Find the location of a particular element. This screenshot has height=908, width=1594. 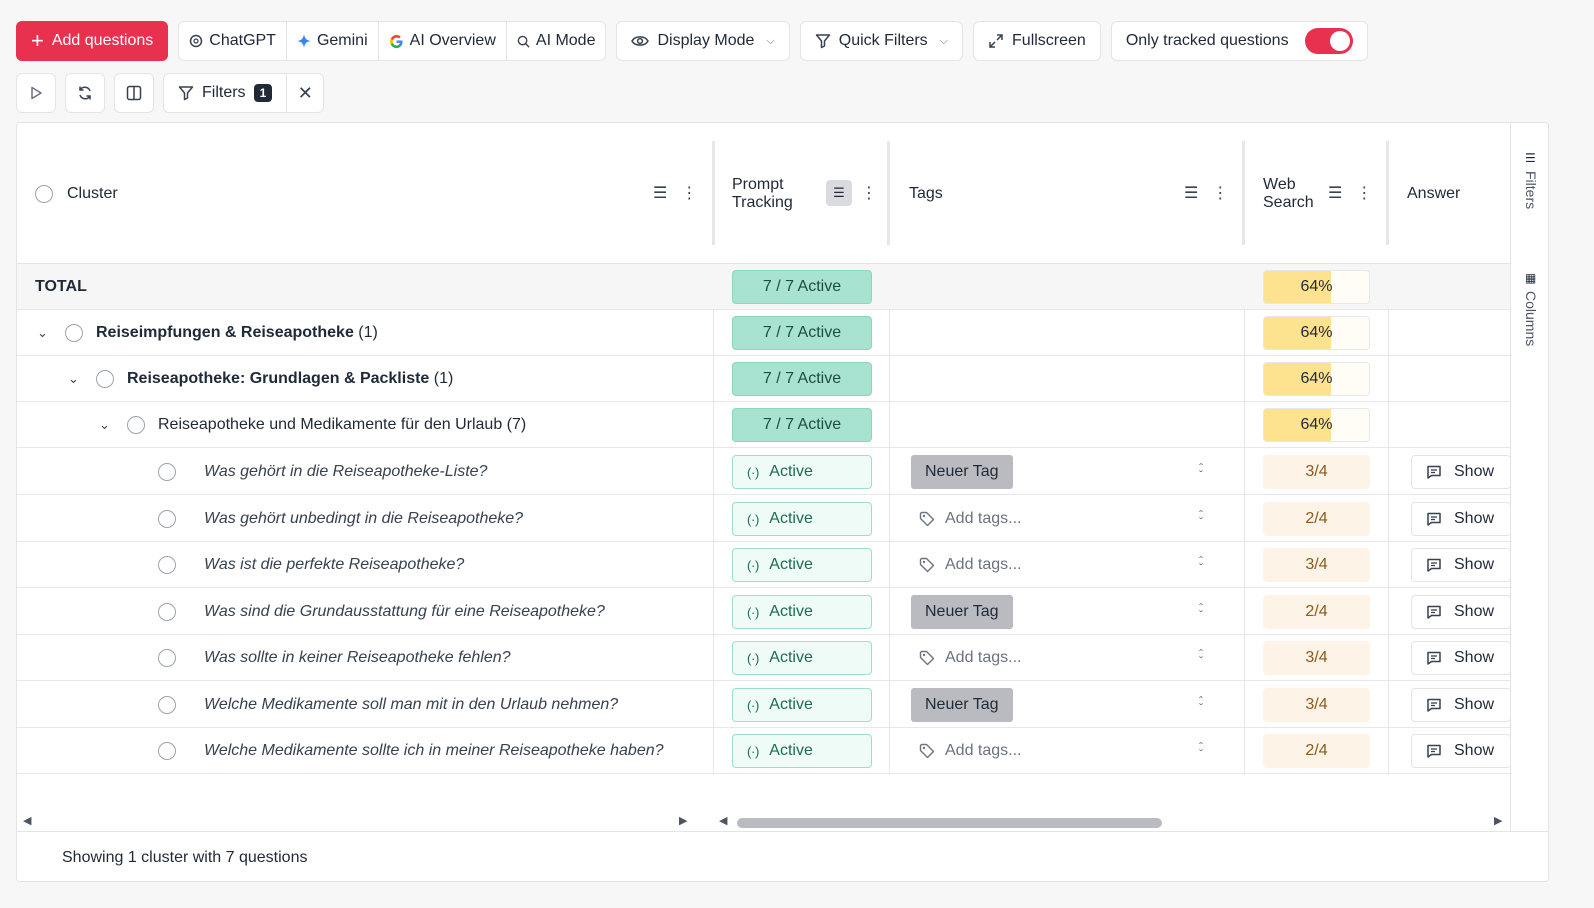

quick-filters-dropdown: Quick Filters ⌵ is located at coordinates (881, 41).